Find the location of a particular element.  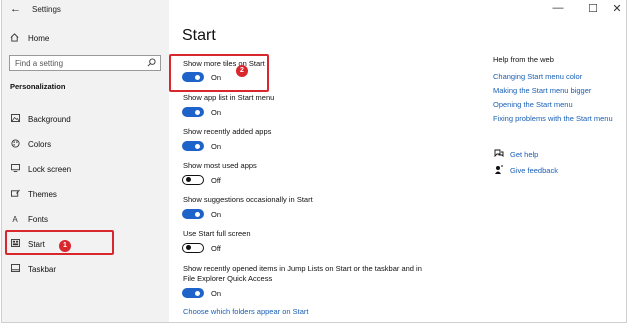

sidebar-item-background: Background is located at coordinates (40, 119).